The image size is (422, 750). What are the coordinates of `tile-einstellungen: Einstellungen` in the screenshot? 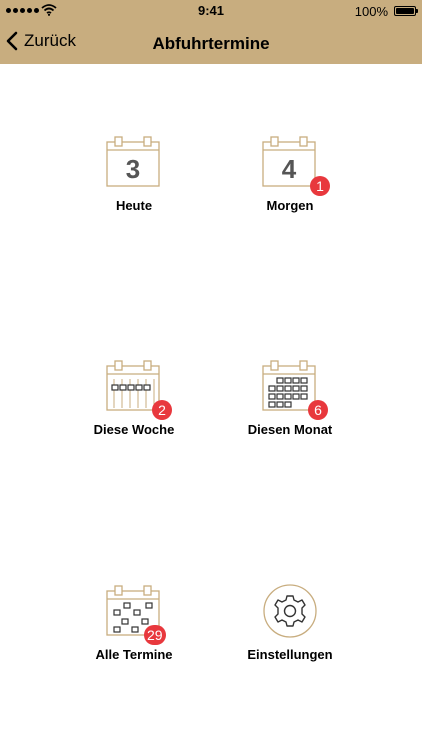 It's located at (290, 622).